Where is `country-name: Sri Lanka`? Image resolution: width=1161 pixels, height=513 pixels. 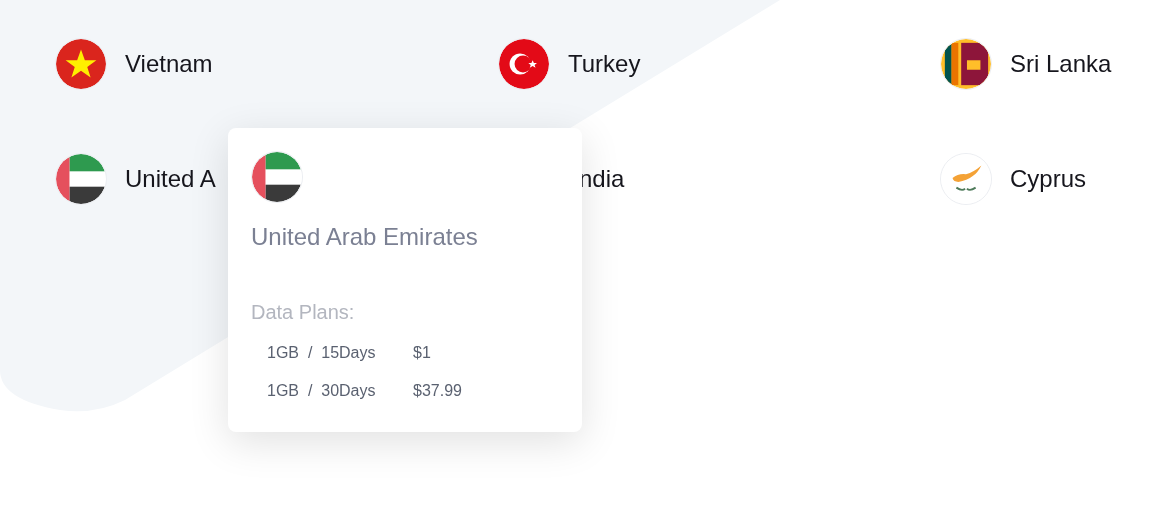
country-name: Sri Lanka is located at coordinates (1061, 64).